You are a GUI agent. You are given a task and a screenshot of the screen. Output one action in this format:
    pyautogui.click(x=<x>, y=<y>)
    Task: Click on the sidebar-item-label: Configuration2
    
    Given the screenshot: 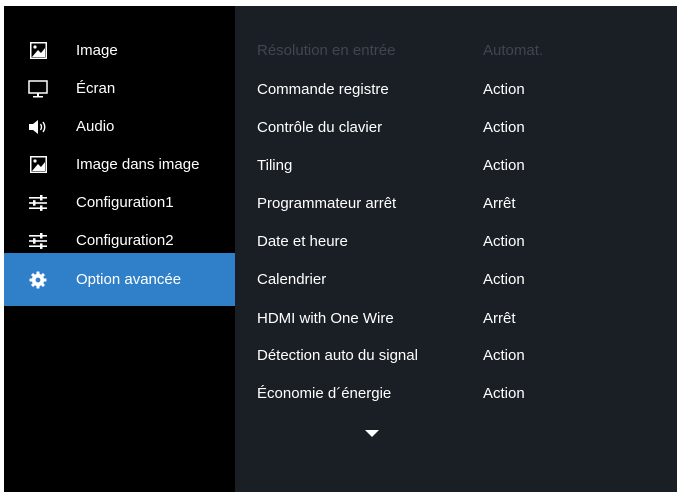 What is the action you would take?
    pyautogui.click(x=125, y=240)
    